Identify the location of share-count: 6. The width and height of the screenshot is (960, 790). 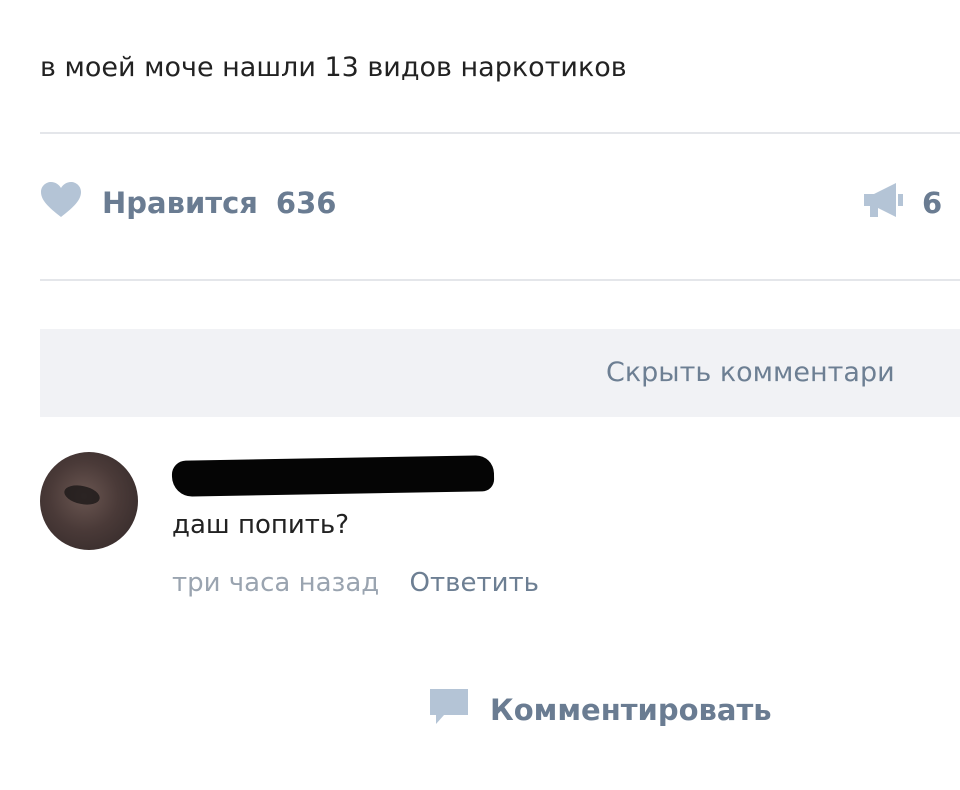
(932, 203).